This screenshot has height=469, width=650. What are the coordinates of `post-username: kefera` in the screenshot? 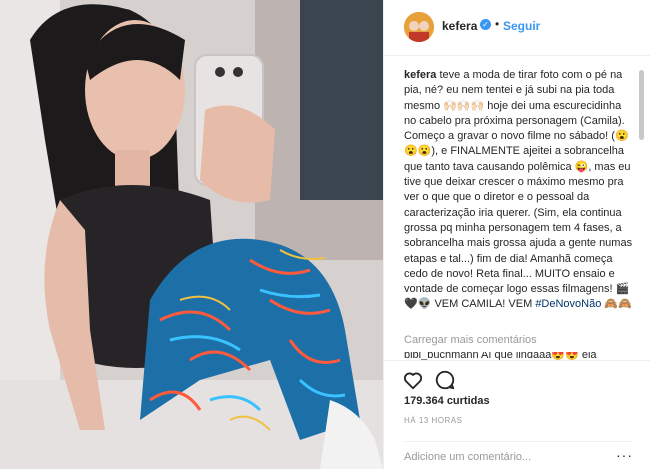 It's located at (459, 26).